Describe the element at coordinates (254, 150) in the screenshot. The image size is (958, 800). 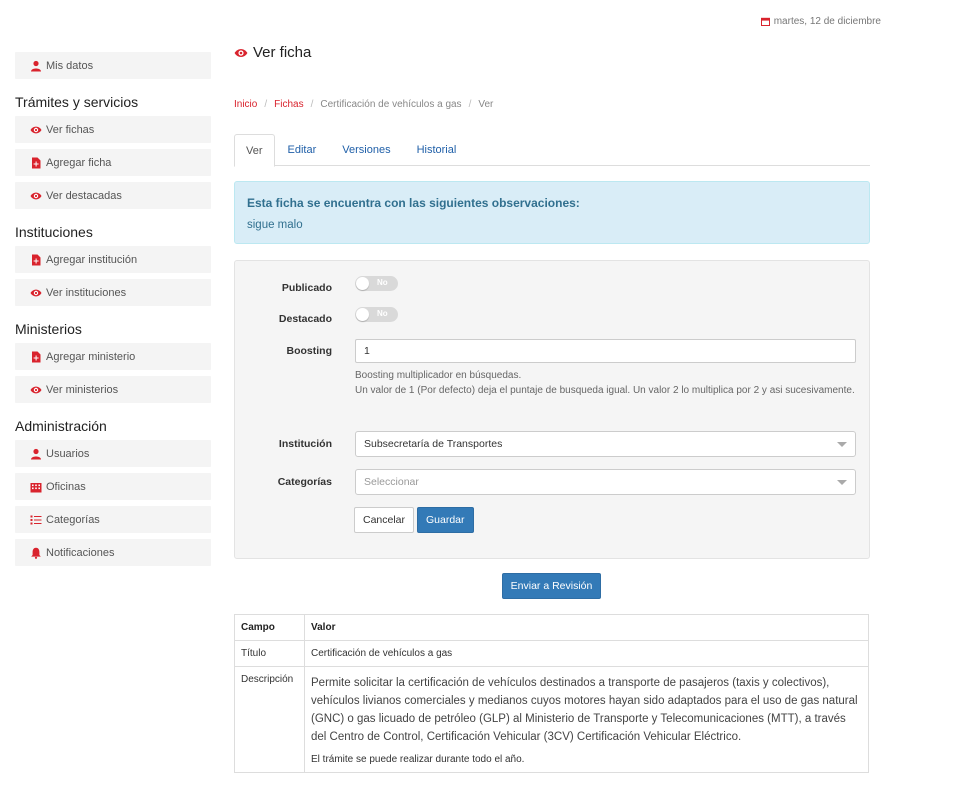
I see `tab-ver: Ver` at that location.